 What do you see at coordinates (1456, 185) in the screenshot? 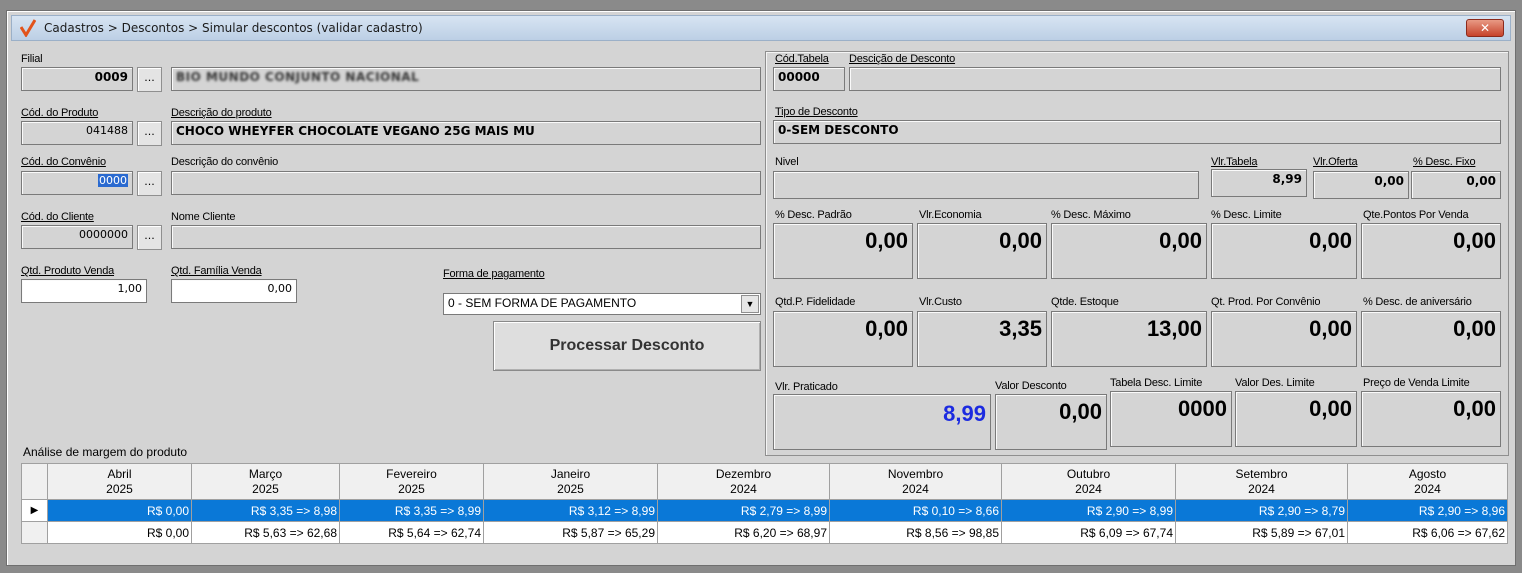
I see `fixed-discount-field: 0,00` at bounding box center [1456, 185].